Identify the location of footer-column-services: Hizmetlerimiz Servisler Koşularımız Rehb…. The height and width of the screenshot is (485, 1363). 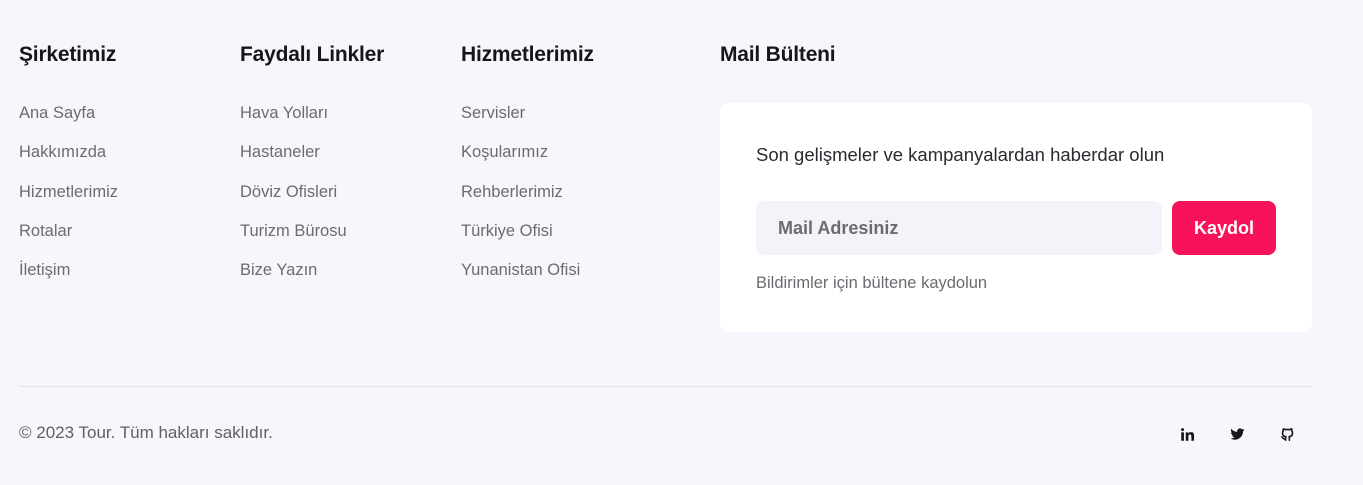
(527, 170).